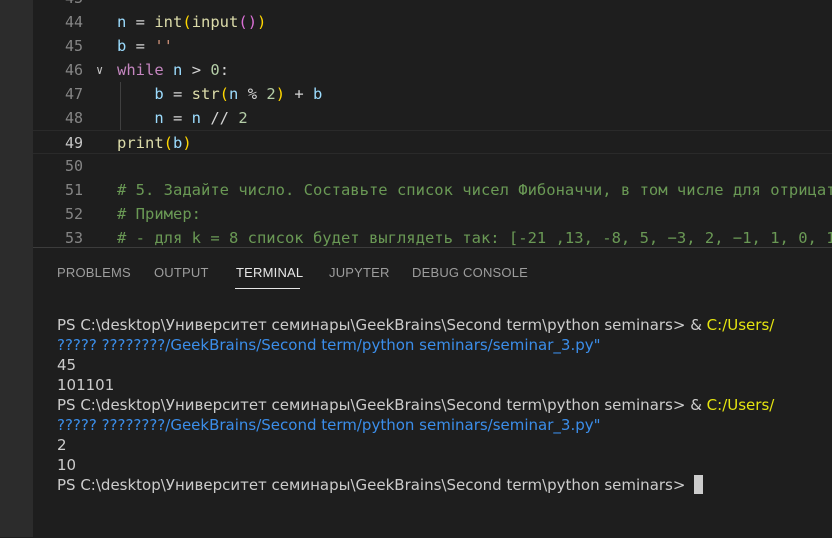 This screenshot has height=538, width=832. What do you see at coordinates (201, 118) in the screenshot?
I see `code-text: n = n // 2` at bounding box center [201, 118].